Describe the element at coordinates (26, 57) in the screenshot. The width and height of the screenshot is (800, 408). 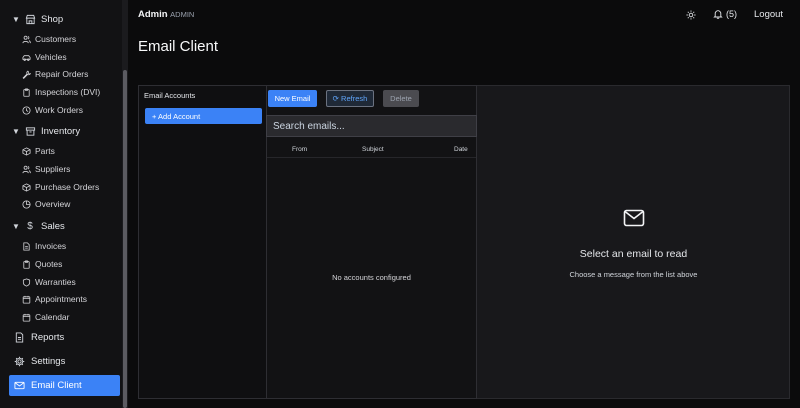
I see `car-icon` at that location.